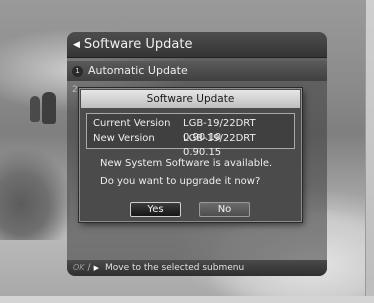 The width and height of the screenshot is (374, 303). I want to click on menu-title: Software Update, so click(138, 44).